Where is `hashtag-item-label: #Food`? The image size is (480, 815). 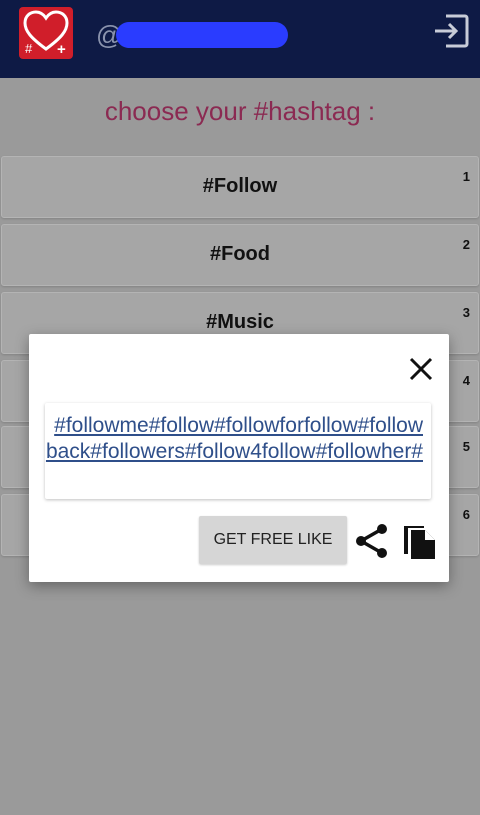
hashtag-item-label: #Food is located at coordinates (240, 254).